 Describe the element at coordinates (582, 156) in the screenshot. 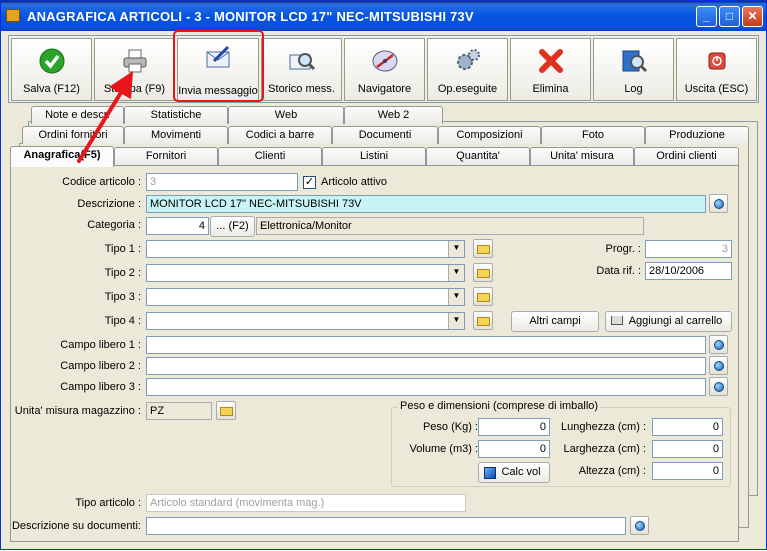

I see `tab-unita-misura: Unita' misura` at that location.